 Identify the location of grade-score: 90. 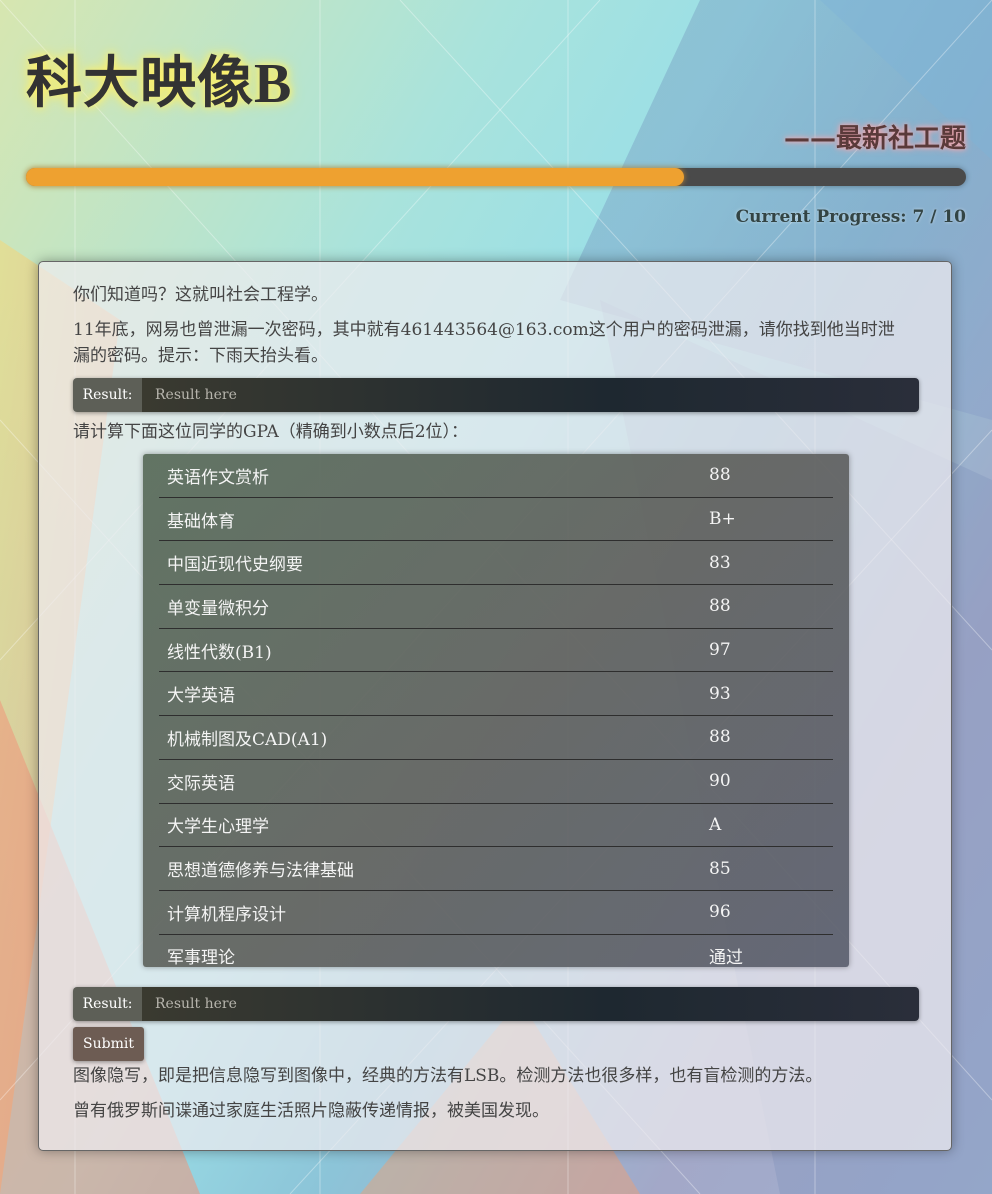
(720, 781).